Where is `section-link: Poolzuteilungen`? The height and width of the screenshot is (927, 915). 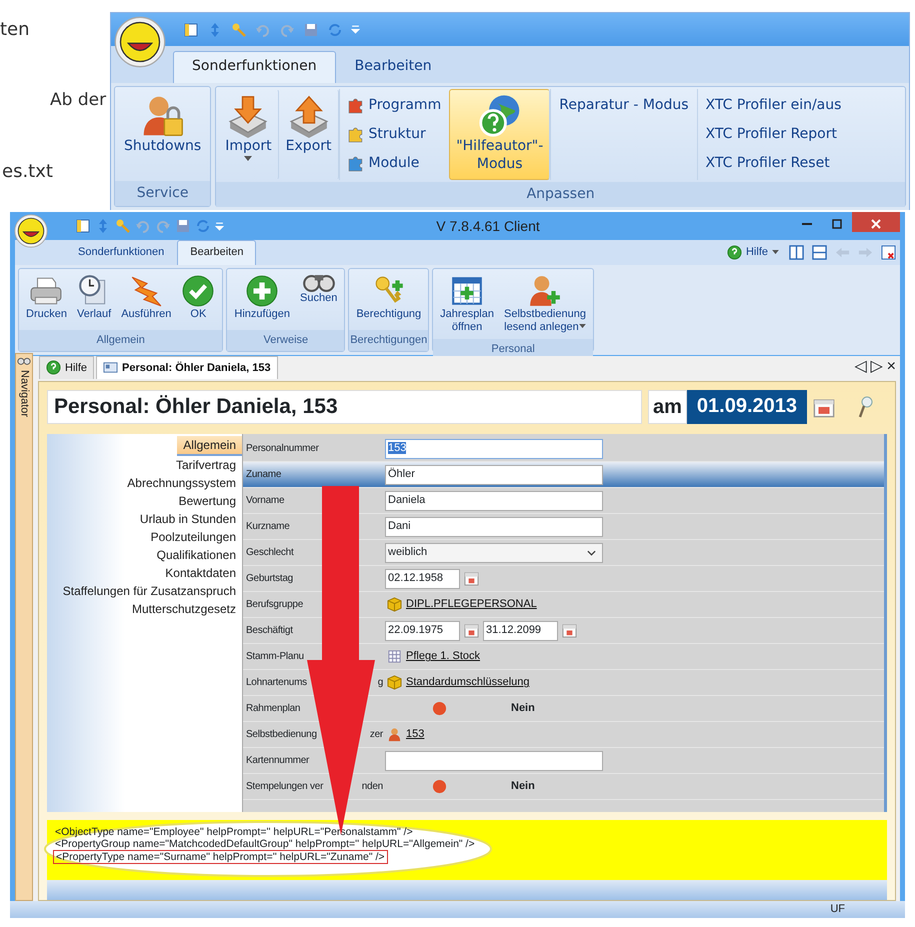 section-link: Poolzuteilungen is located at coordinates (193, 537).